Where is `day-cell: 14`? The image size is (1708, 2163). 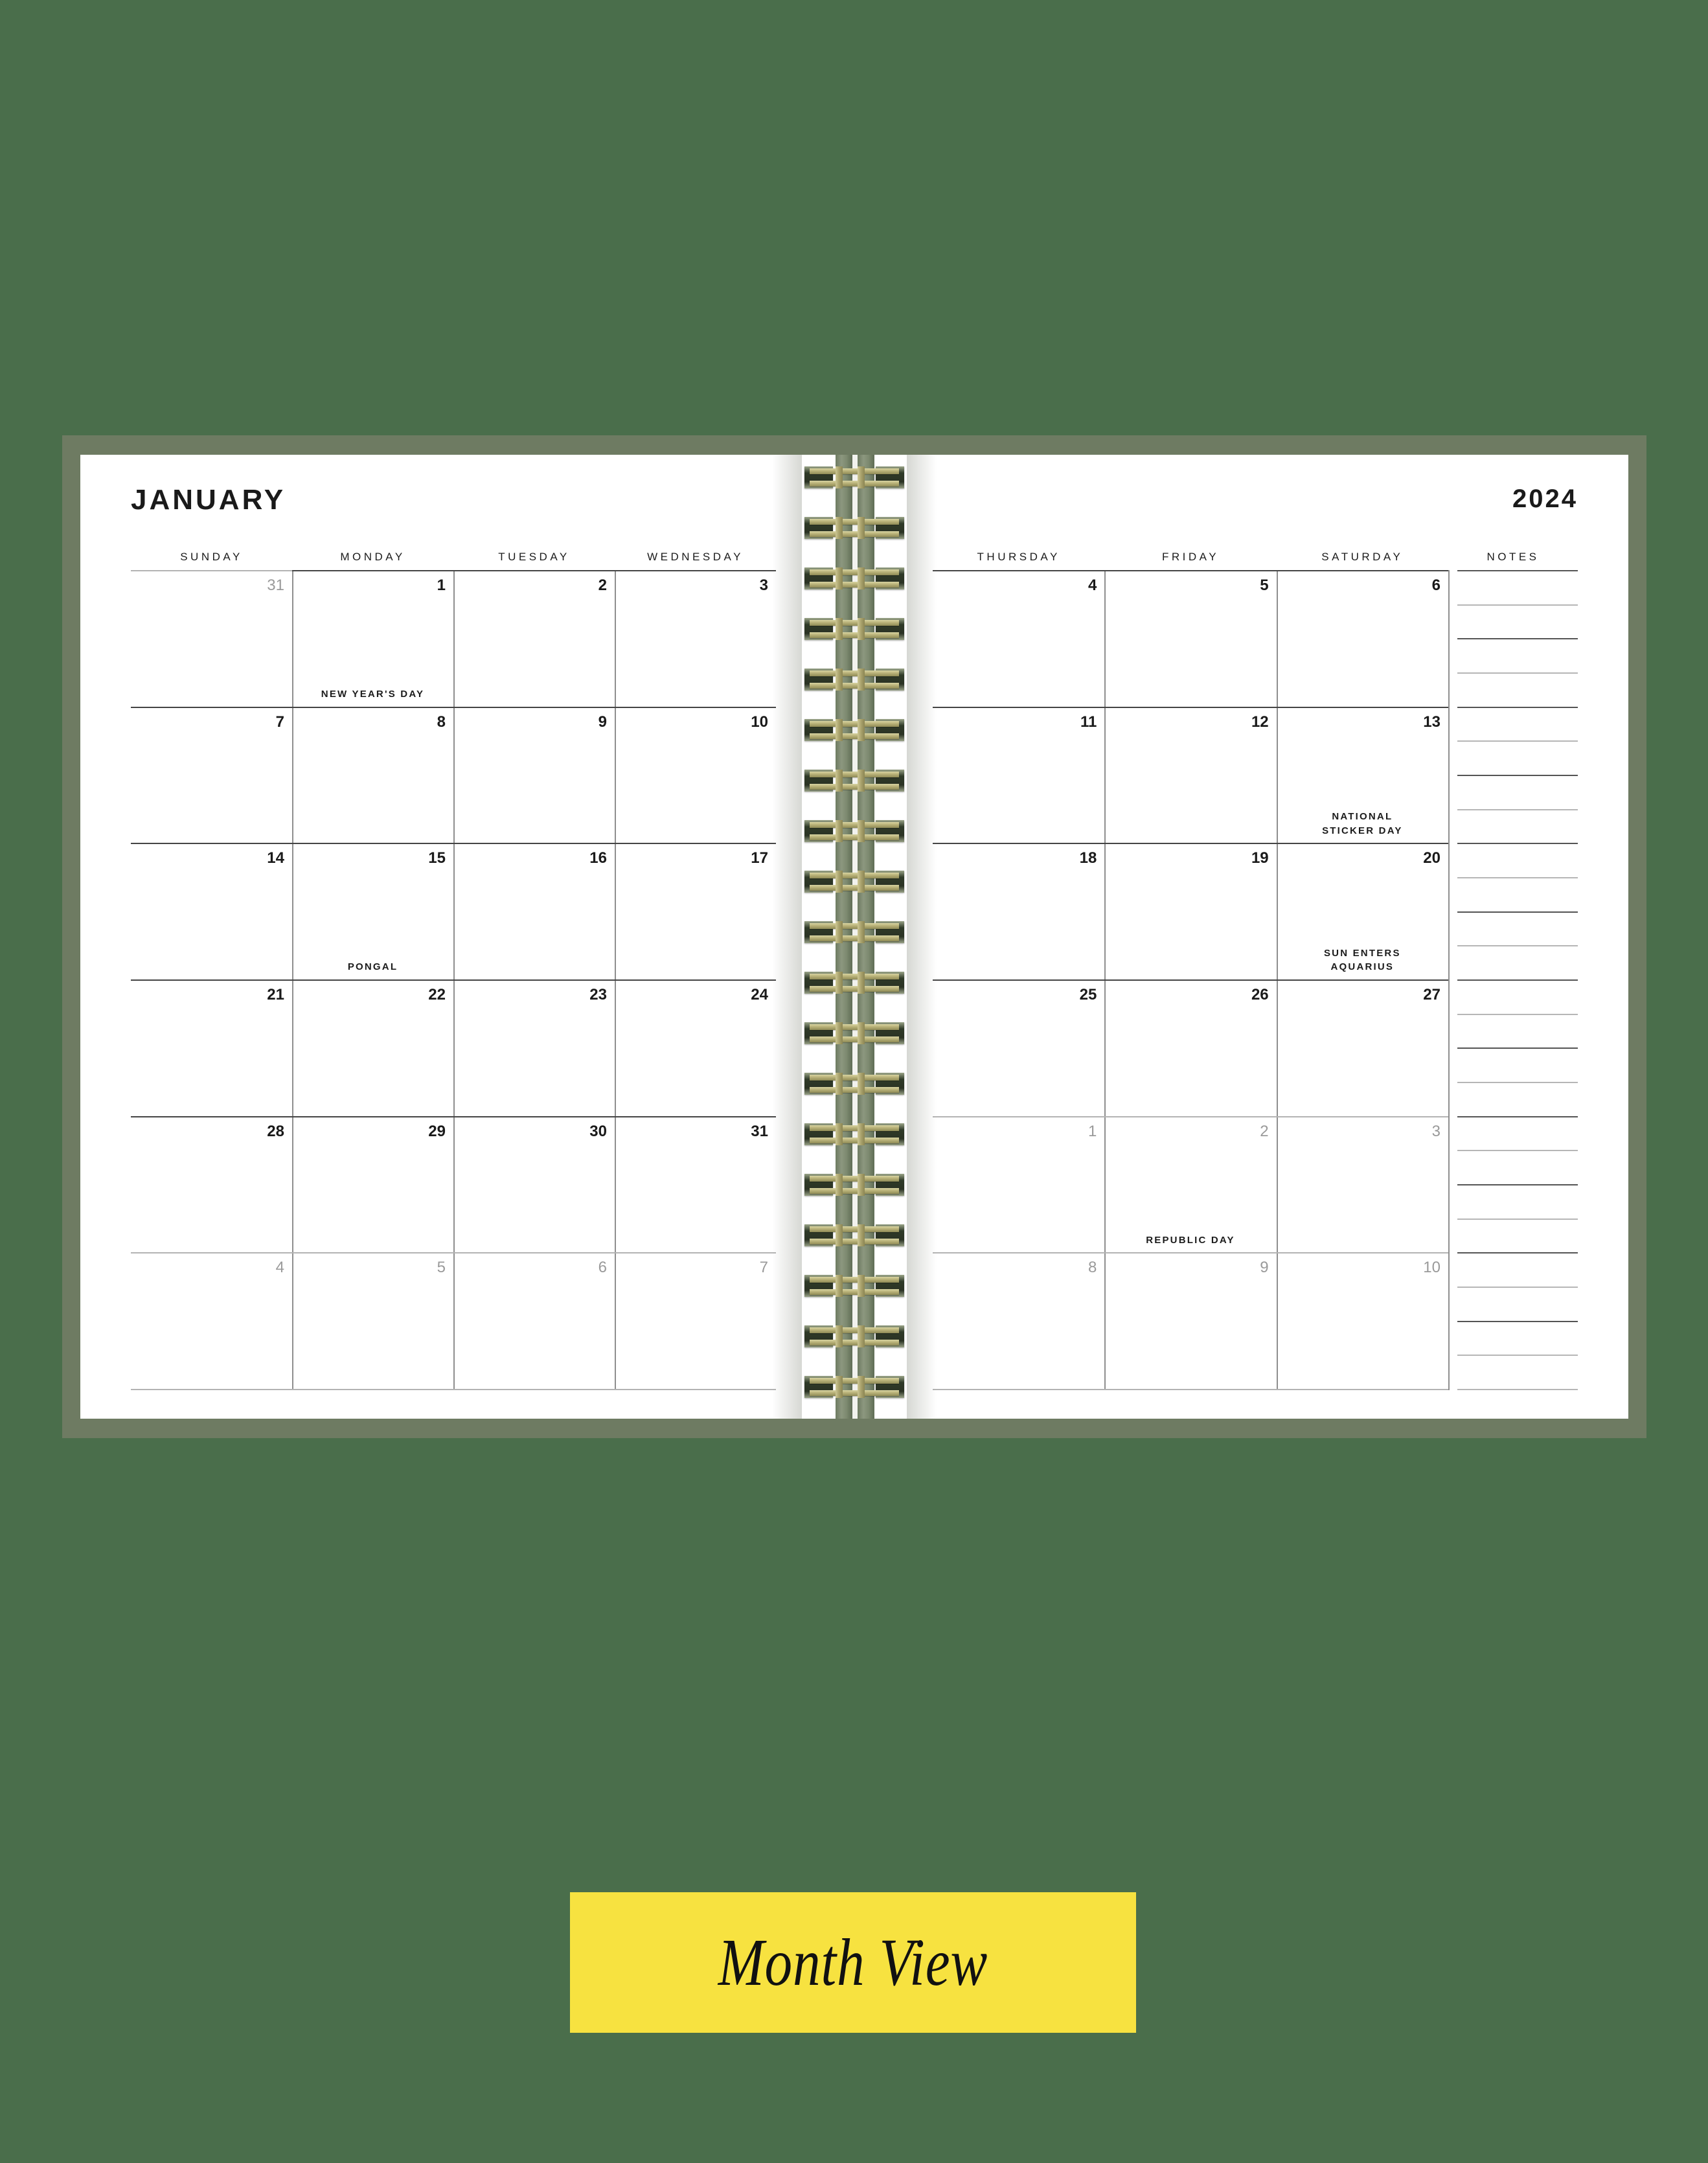 day-cell: 14 is located at coordinates (211, 911).